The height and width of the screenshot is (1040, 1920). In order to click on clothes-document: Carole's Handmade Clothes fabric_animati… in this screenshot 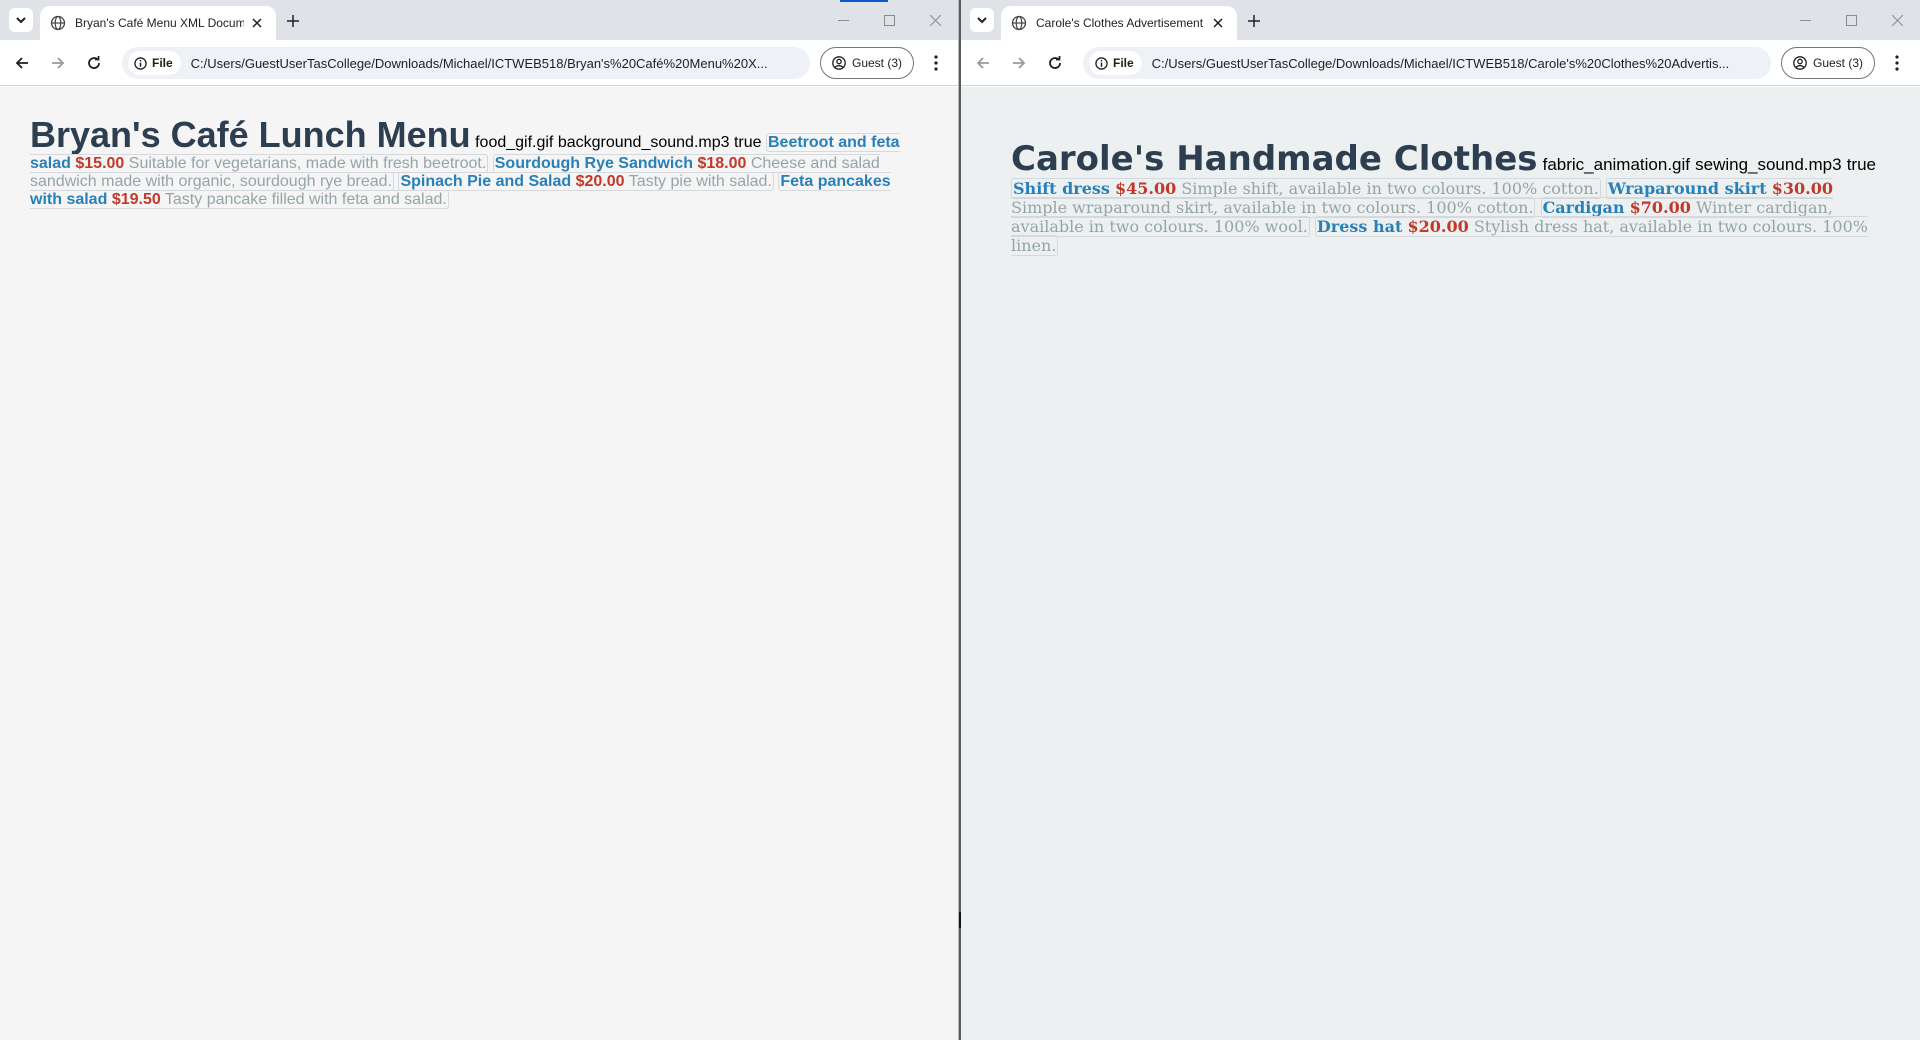, I will do `click(1446, 197)`.